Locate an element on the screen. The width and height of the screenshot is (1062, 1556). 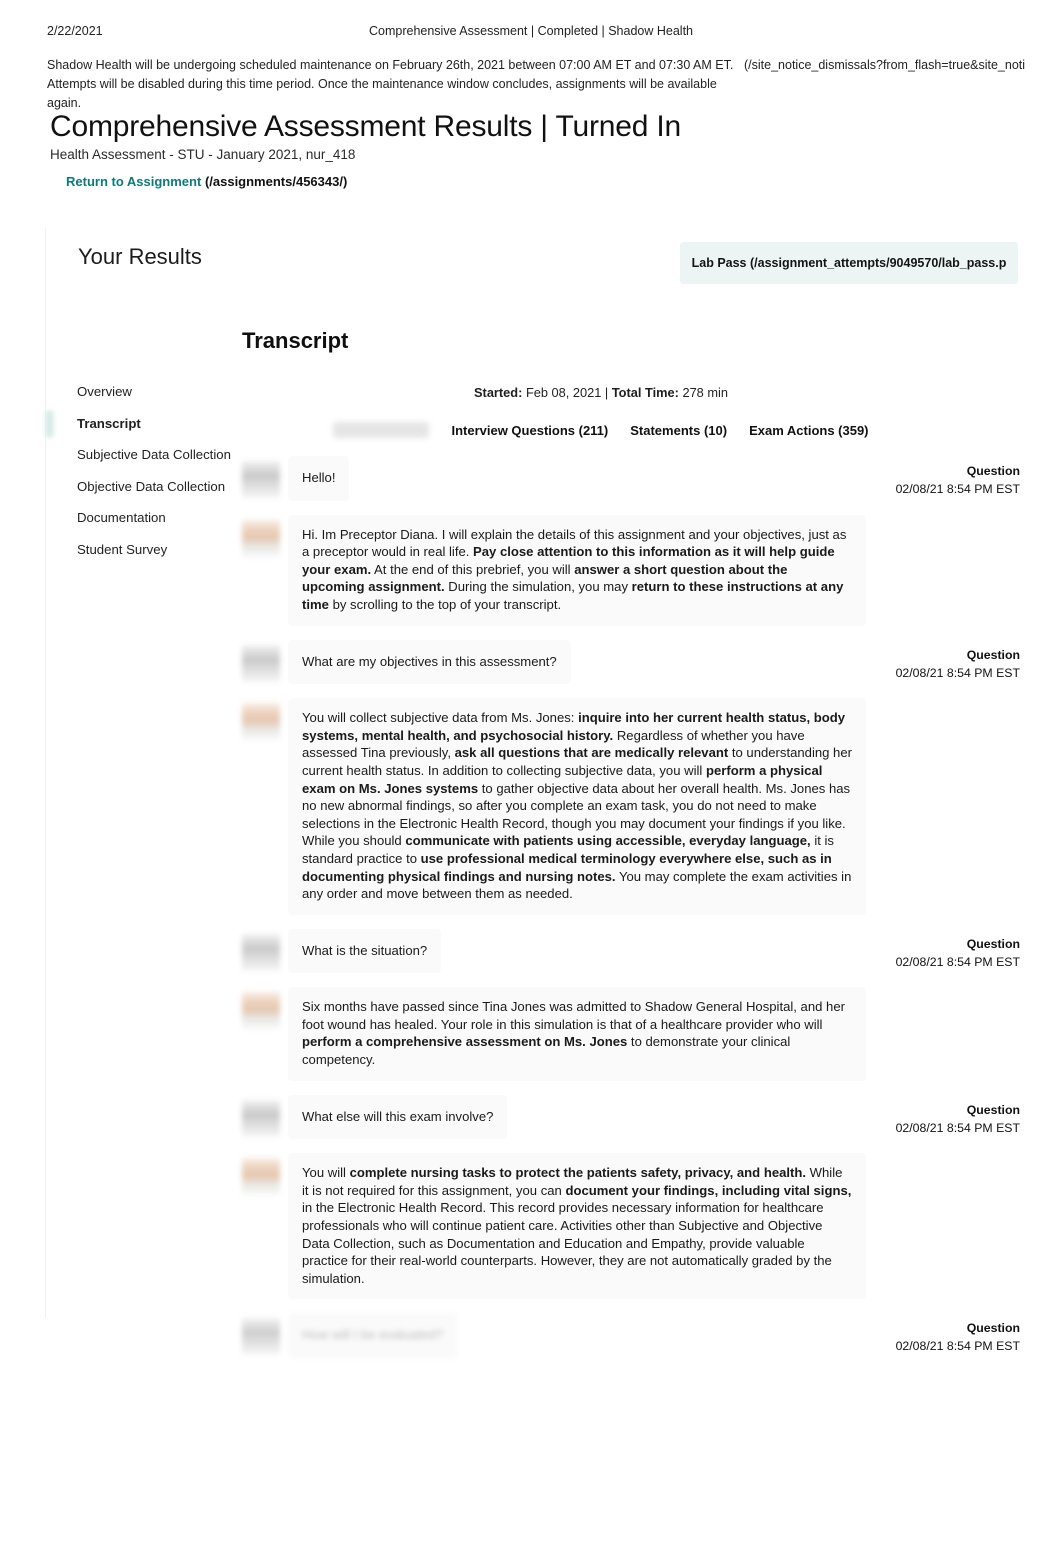
sidebar-item-label: Student Survey is located at coordinates (122, 549).